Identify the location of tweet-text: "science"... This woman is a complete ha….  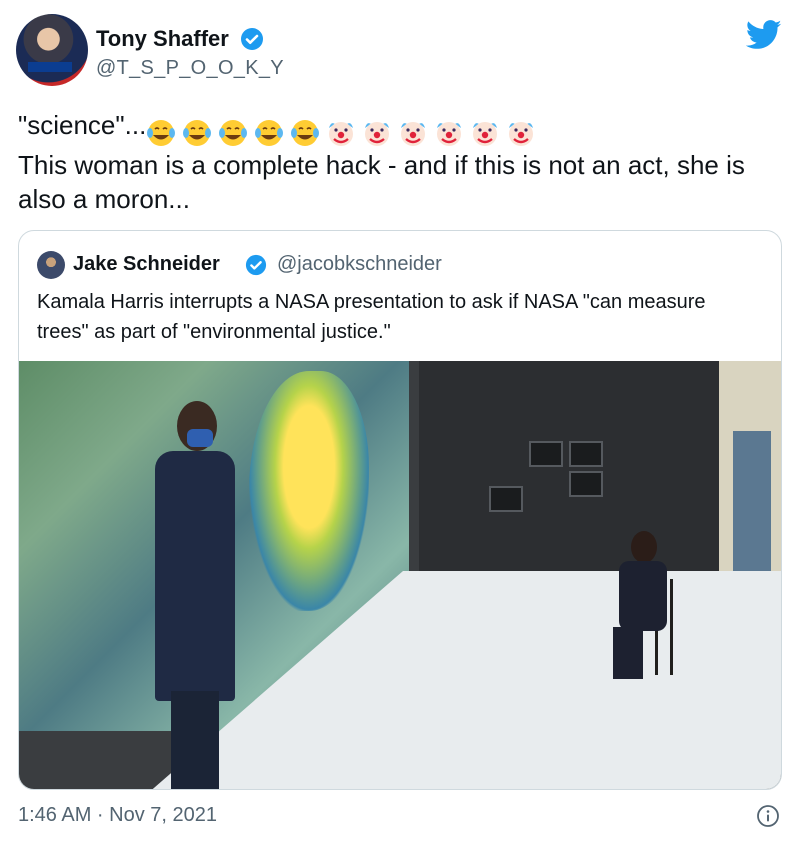
(403, 162).